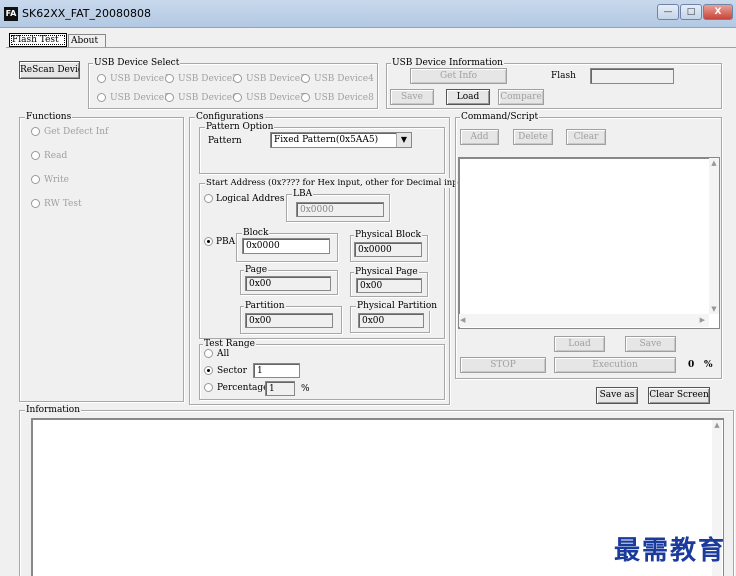 The height and width of the screenshot is (576, 736). Describe the element at coordinates (53, 410) in the screenshot. I see `information-title: Information` at that location.